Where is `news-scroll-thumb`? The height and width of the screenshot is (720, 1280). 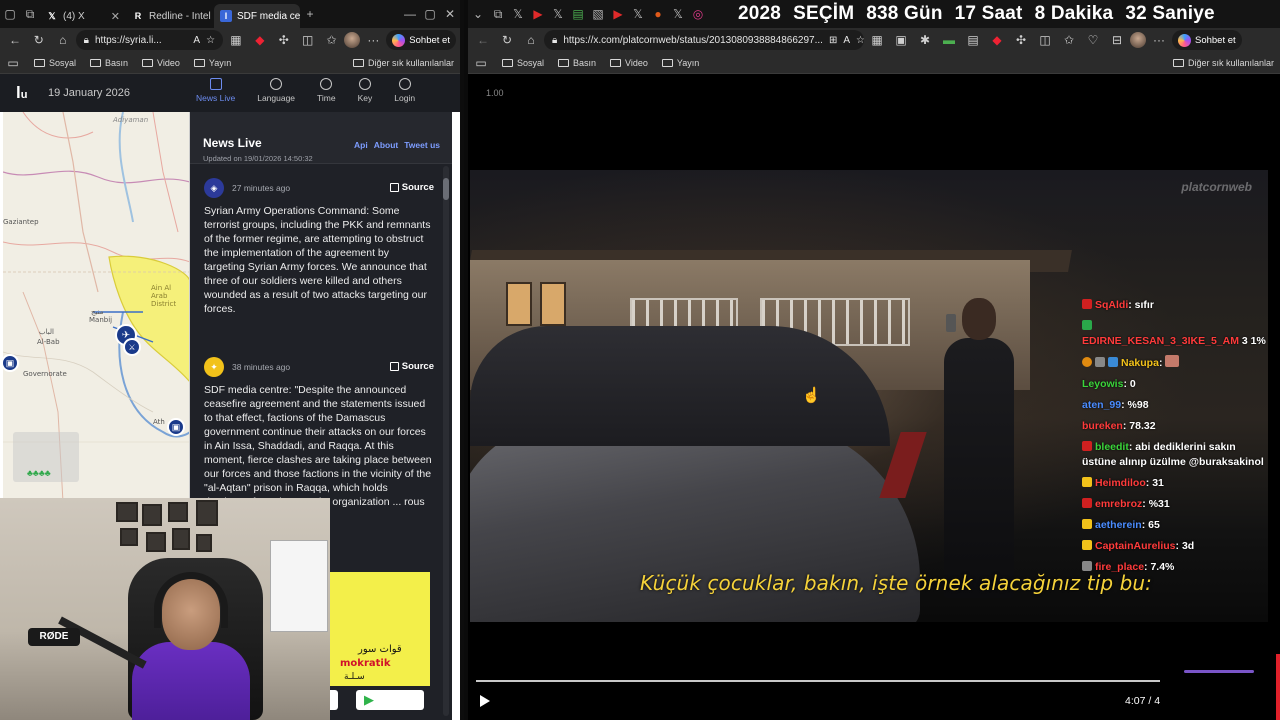 news-scroll-thumb is located at coordinates (446, 189).